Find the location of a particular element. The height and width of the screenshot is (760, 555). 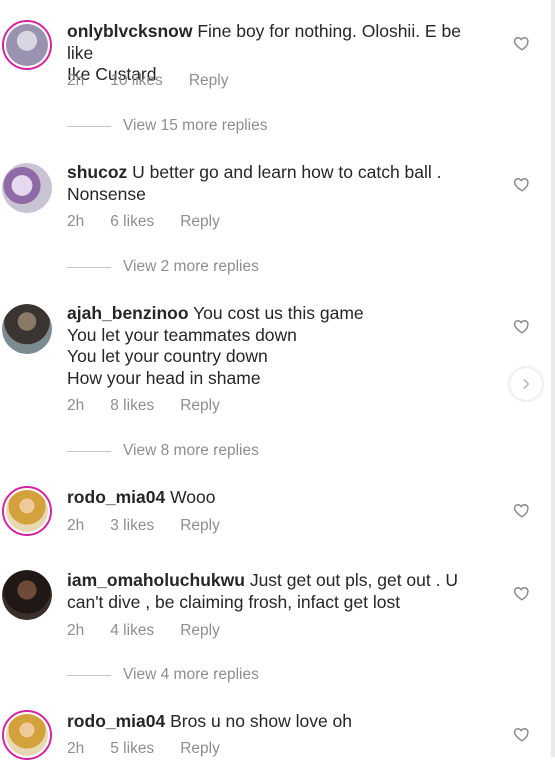

comment-meta: 2h 4 likes Reply is located at coordinates (156, 631).